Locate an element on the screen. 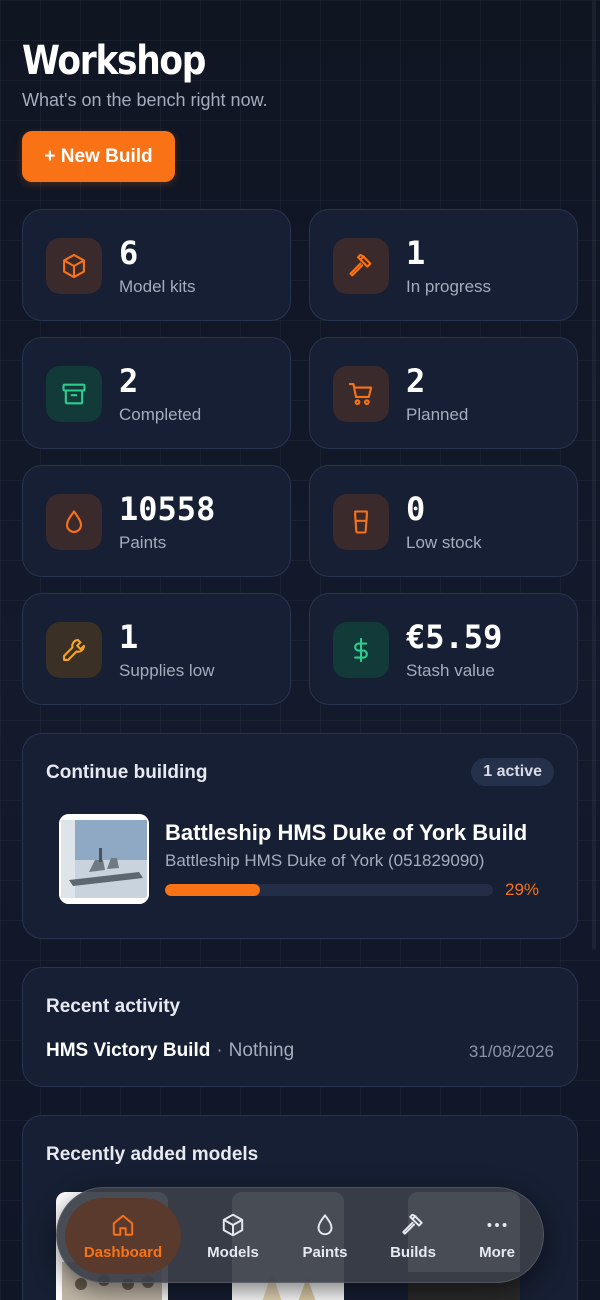 The width and height of the screenshot is (600, 1300). nav-item-more: More is located at coordinates (497, 1236).